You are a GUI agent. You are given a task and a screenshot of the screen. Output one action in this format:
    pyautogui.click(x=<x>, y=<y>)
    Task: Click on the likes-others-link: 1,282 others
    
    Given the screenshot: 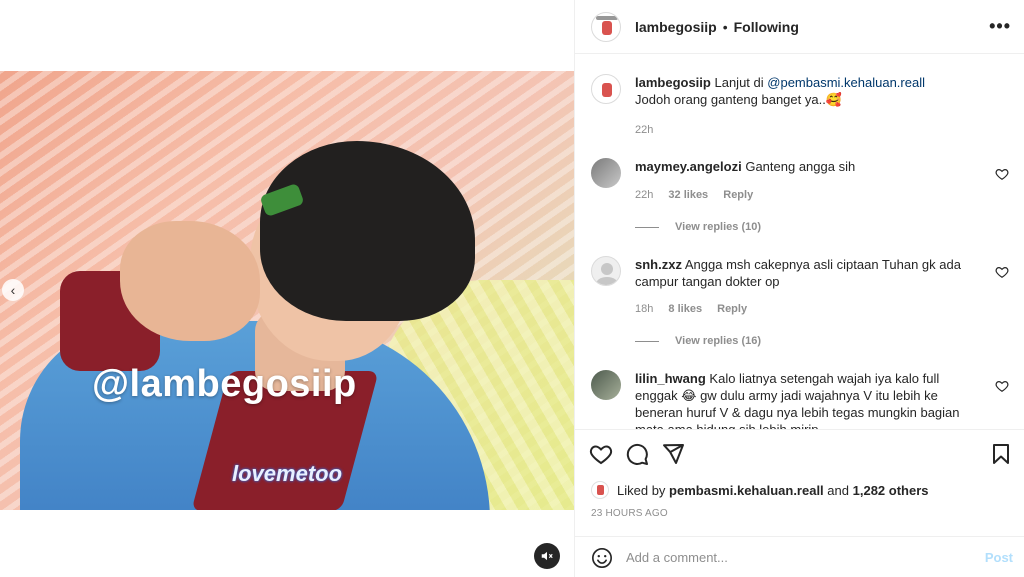 What is the action you would take?
    pyautogui.click(x=891, y=490)
    